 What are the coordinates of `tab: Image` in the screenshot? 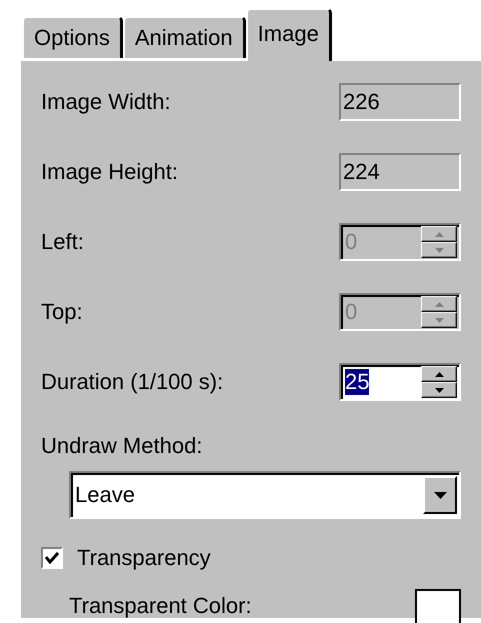 It's located at (289, 34).